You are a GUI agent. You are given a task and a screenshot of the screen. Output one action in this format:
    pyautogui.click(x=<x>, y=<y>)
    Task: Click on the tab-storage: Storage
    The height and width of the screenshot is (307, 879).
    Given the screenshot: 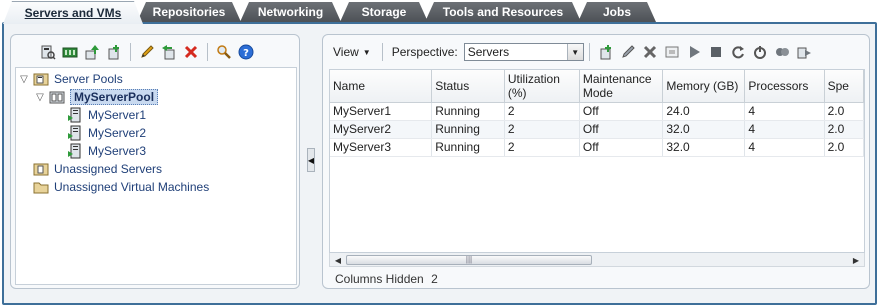 What is the action you would take?
    pyautogui.click(x=384, y=12)
    